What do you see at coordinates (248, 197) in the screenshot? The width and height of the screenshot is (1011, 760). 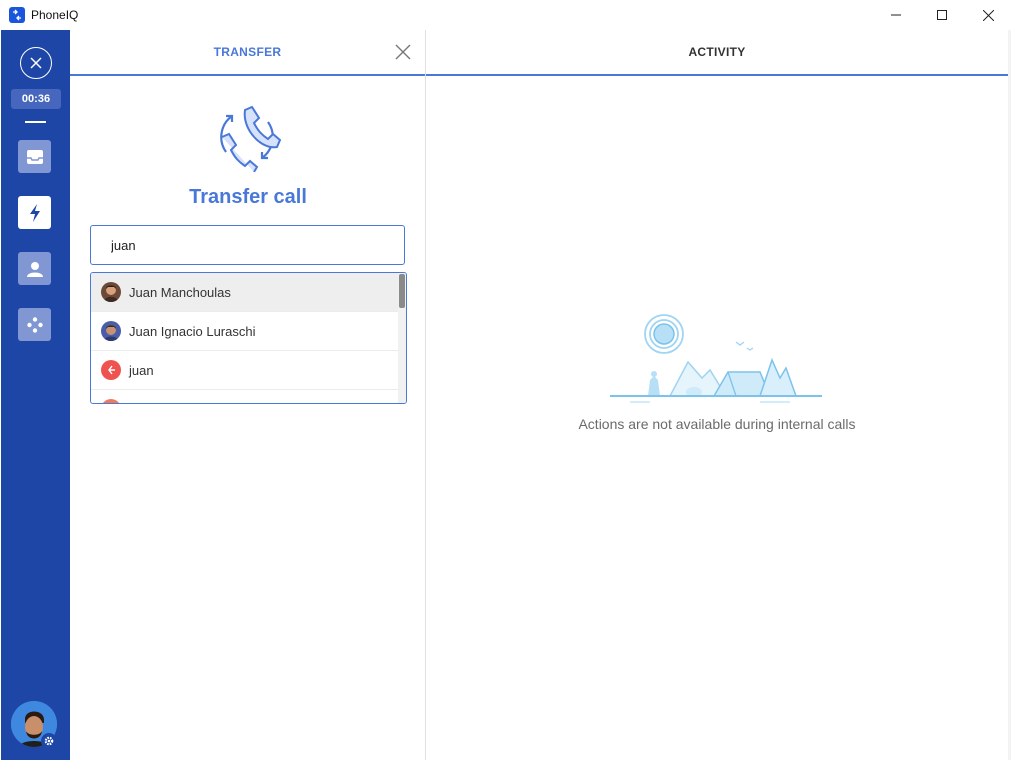 I see `transfer-title: Transfer call` at bounding box center [248, 197].